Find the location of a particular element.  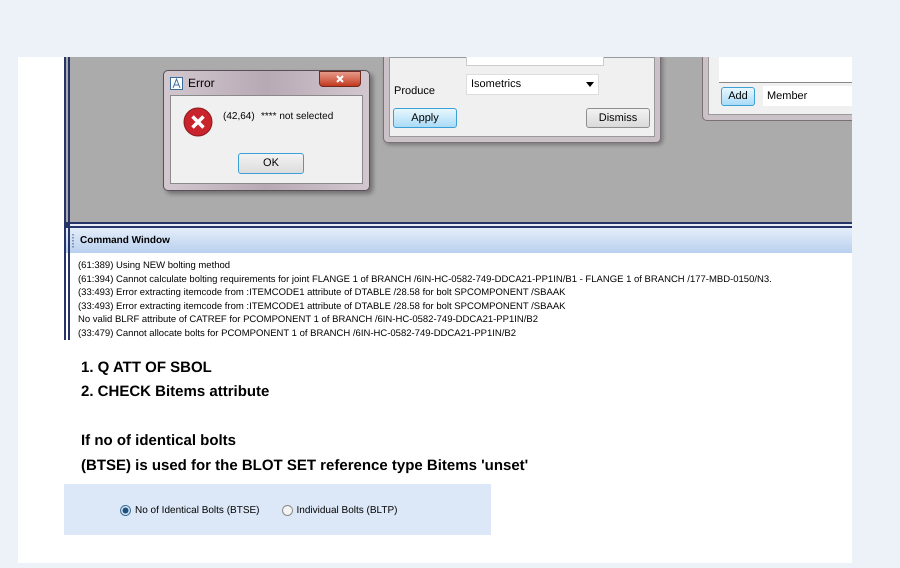

ok-button: OK is located at coordinates (271, 163).